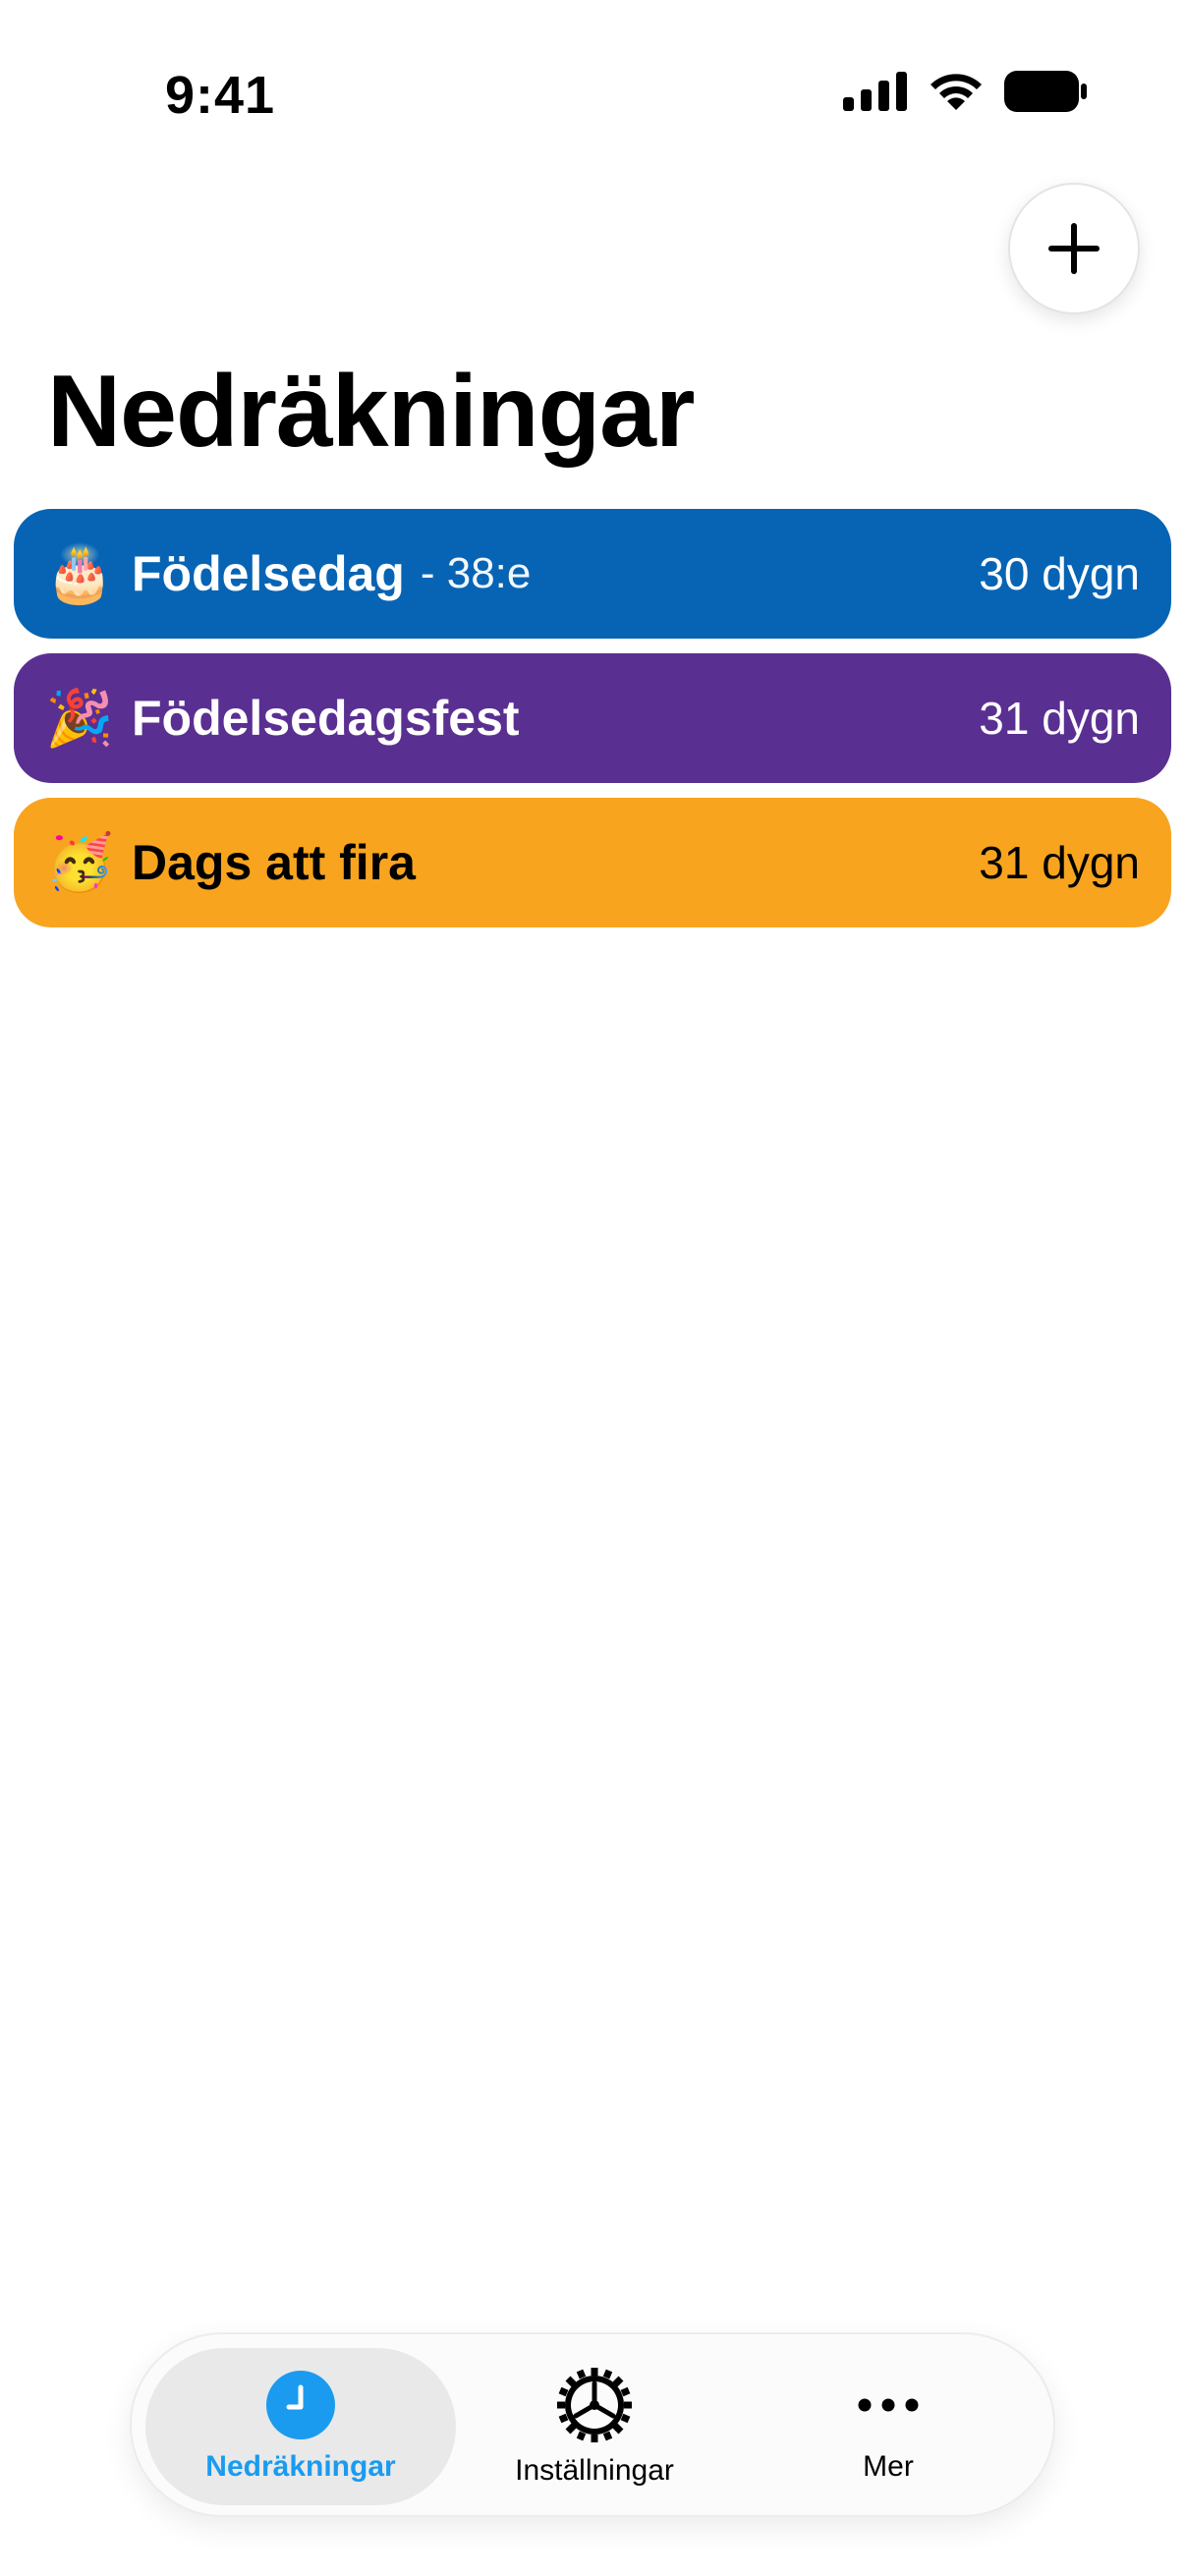  I want to click on status-time: 9:41, so click(221, 95).